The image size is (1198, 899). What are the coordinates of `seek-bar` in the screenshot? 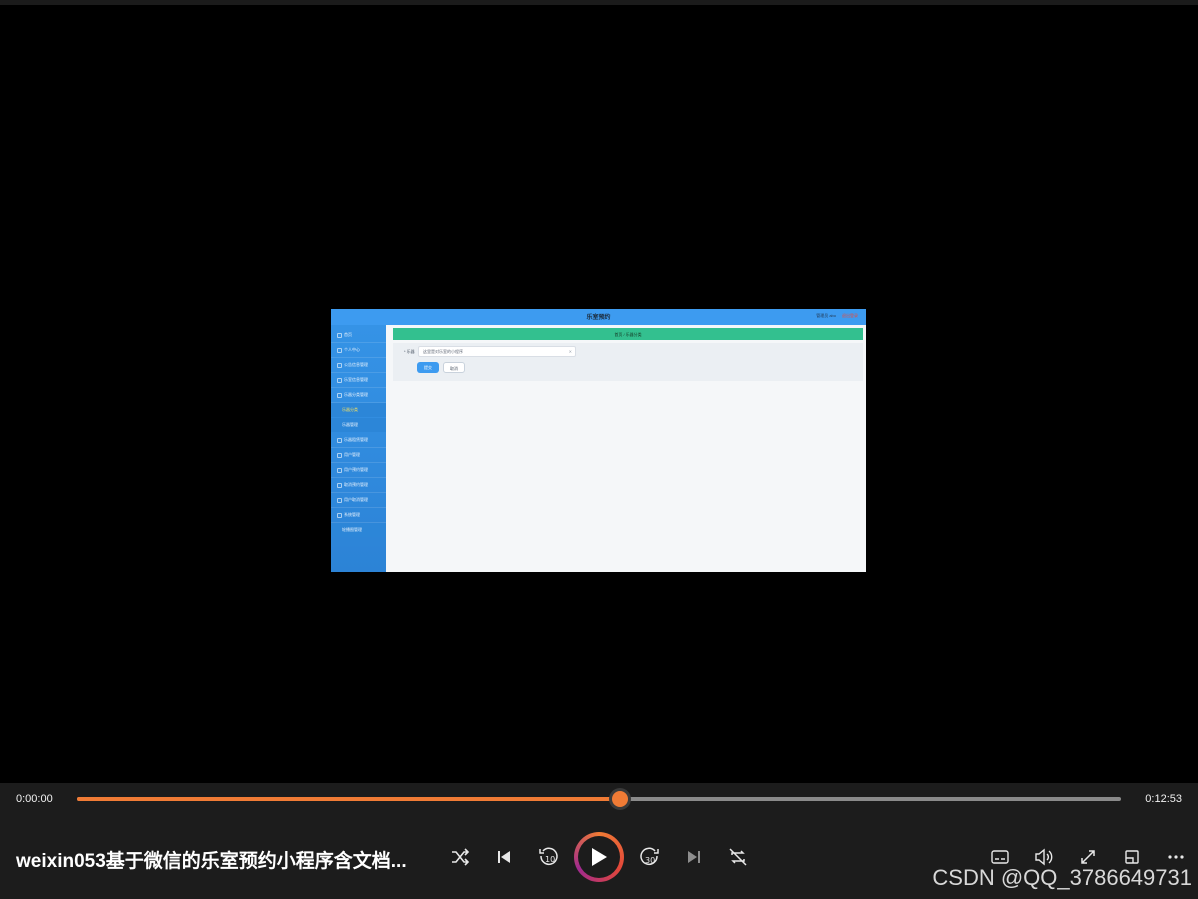 It's located at (599, 799).